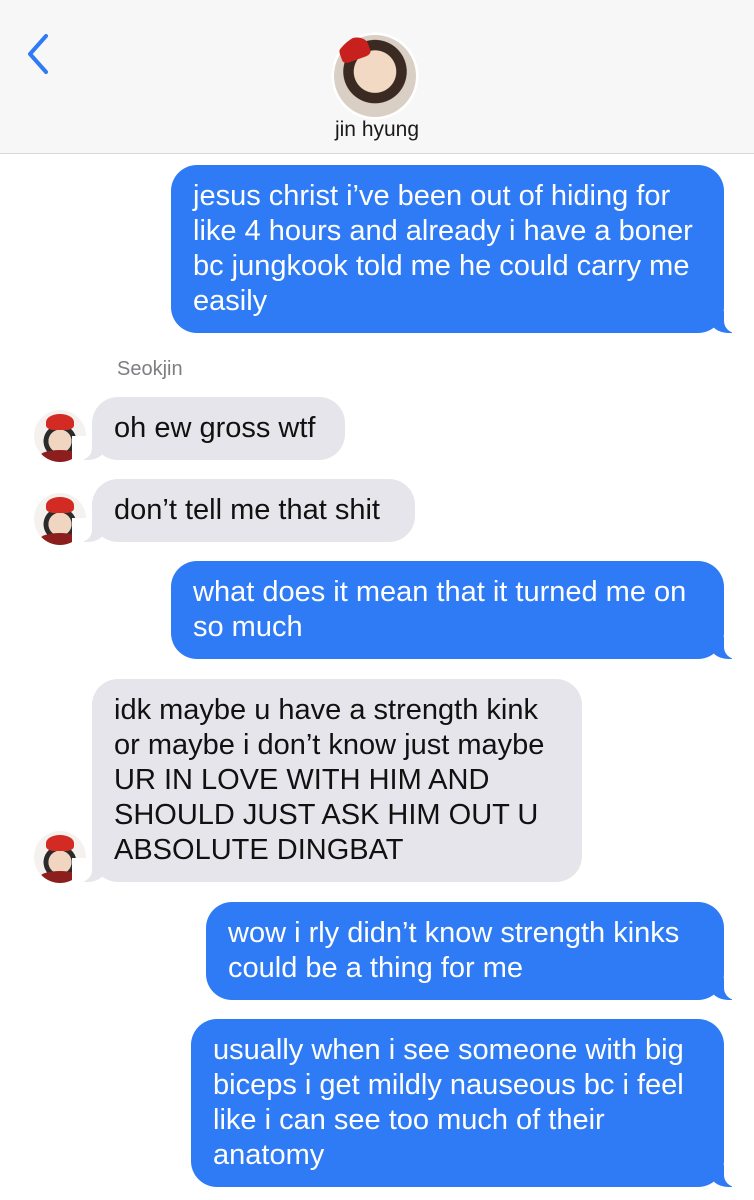 The height and width of the screenshot is (1200, 754). I want to click on contact-avatar, so click(375, 76).